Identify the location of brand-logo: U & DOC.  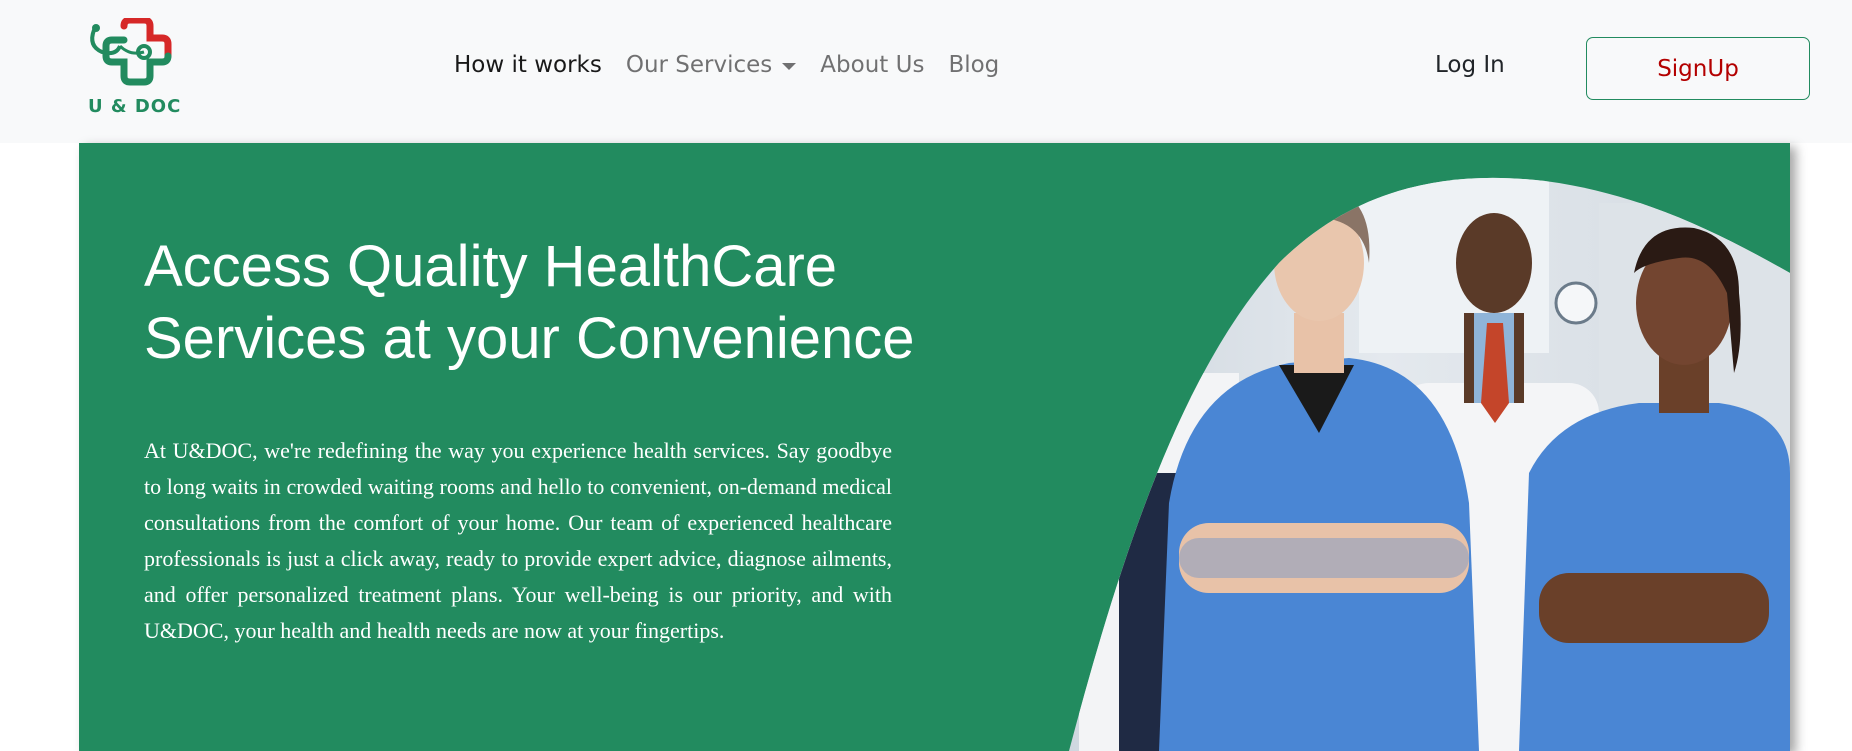
(133, 68).